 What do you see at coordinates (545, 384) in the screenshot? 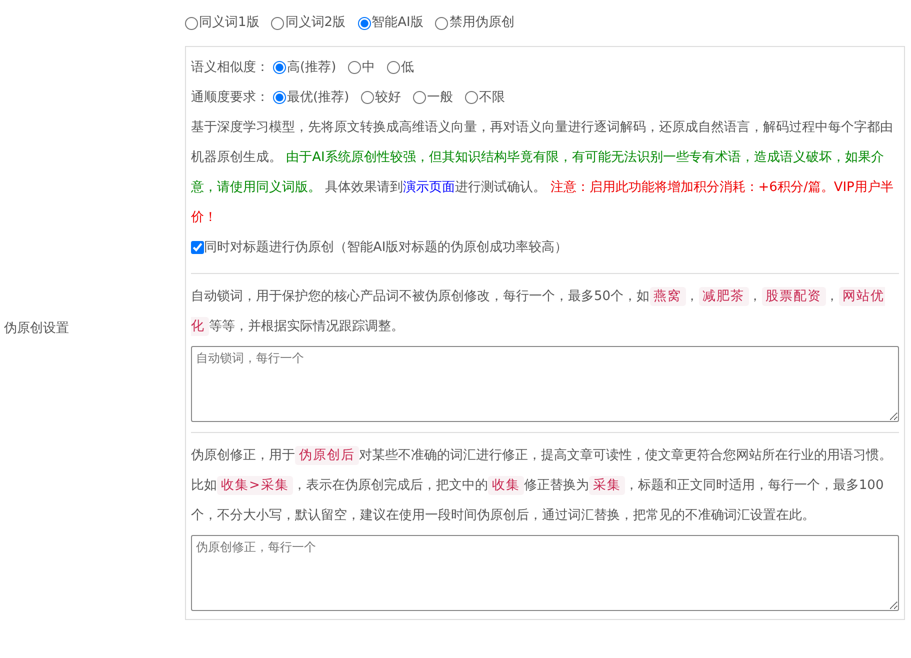
I see `text-area: 自动锁词，每行一个` at bounding box center [545, 384].